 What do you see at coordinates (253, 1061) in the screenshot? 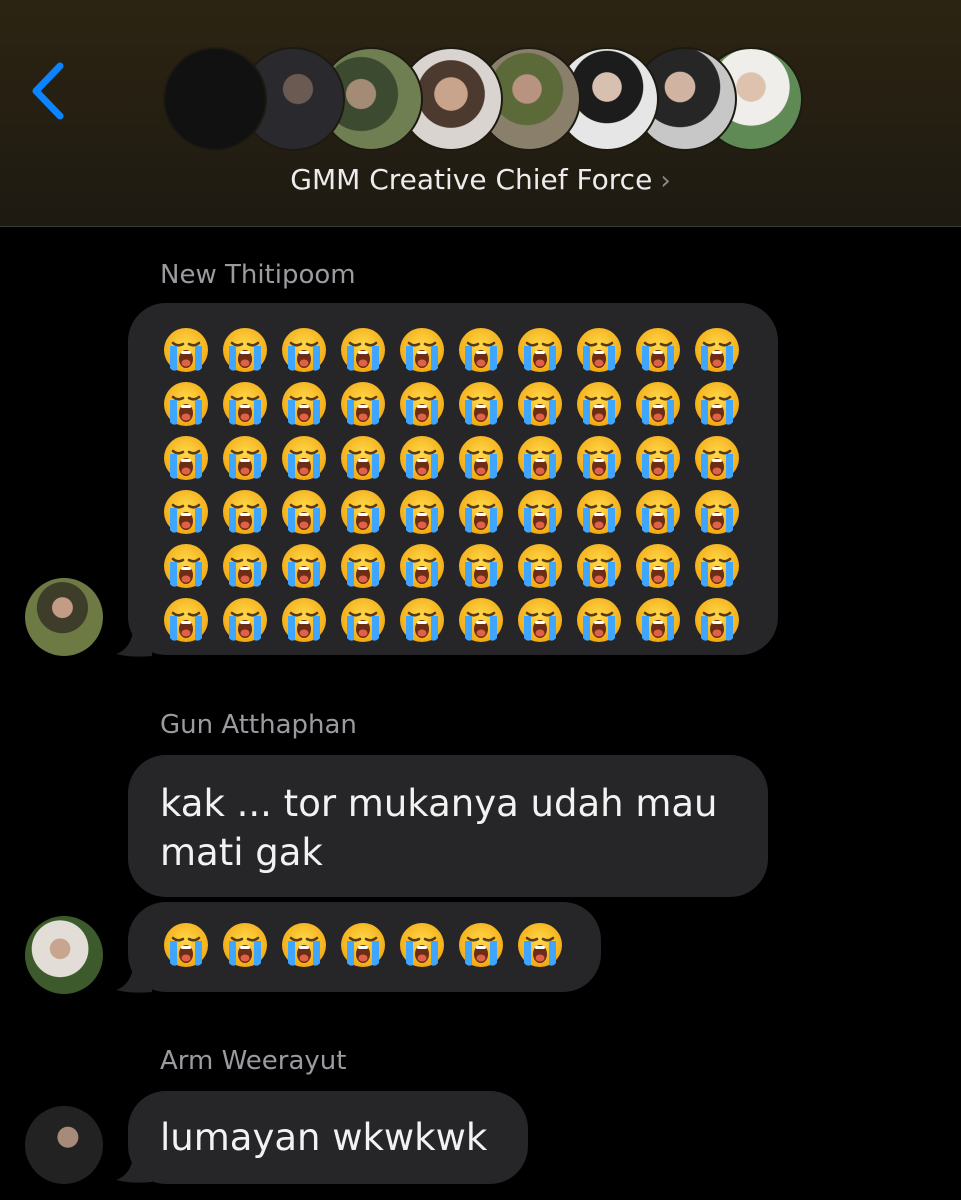
I see `sender-name: Arm Weerayut` at bounding box center [253, 1061].